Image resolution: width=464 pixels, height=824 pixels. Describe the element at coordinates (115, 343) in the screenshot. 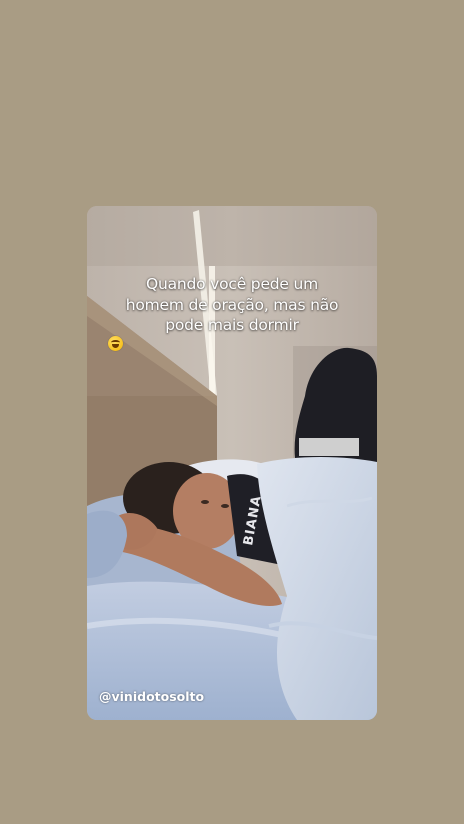

I see `laughing-emoji-icon` at that location.